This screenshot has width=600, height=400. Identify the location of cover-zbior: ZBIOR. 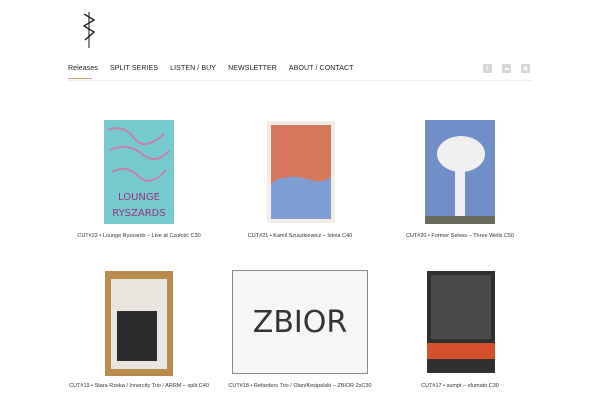
(300, 322).